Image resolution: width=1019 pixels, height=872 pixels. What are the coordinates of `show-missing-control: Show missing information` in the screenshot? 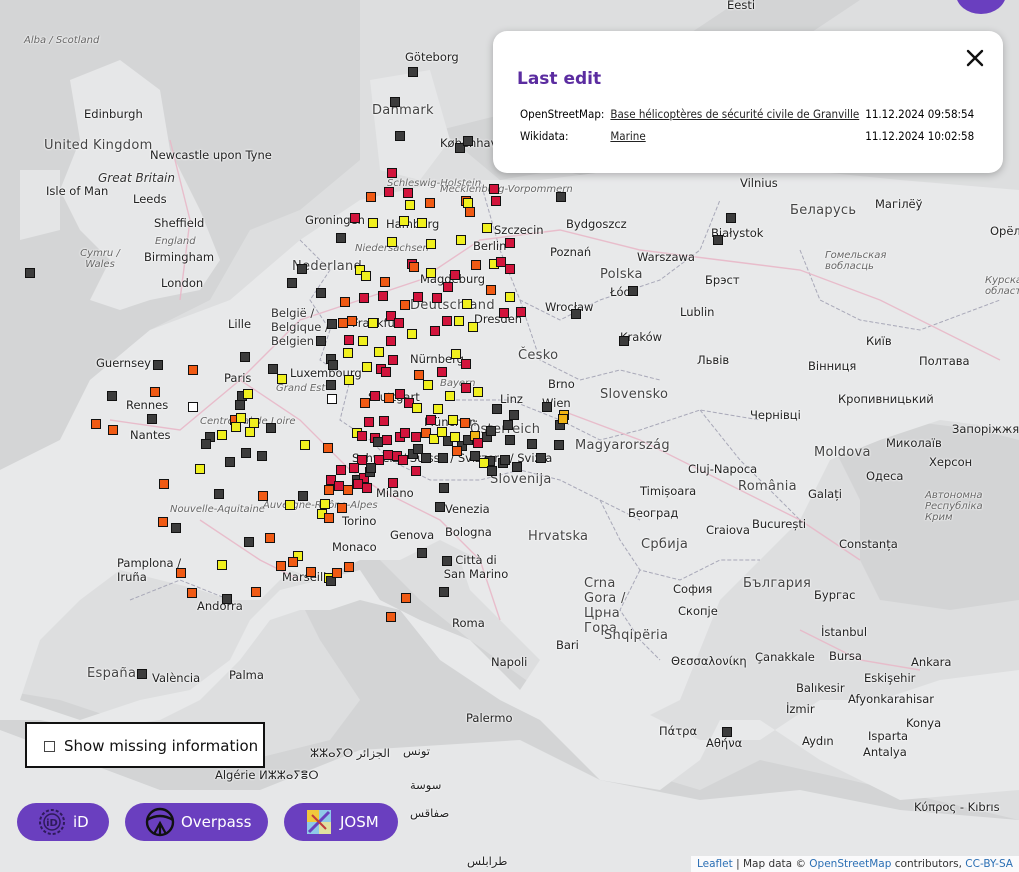 It's located at (145, 745).